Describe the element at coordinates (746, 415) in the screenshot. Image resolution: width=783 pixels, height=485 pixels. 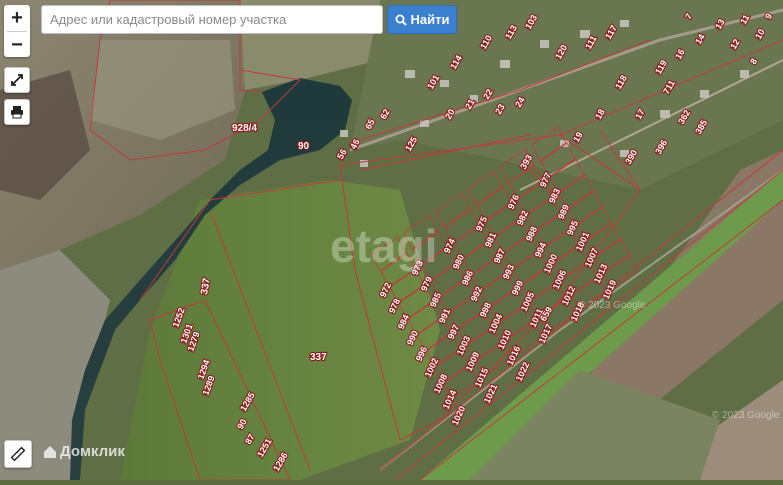
I see `copyright-right: © 2023 Google` at that location.